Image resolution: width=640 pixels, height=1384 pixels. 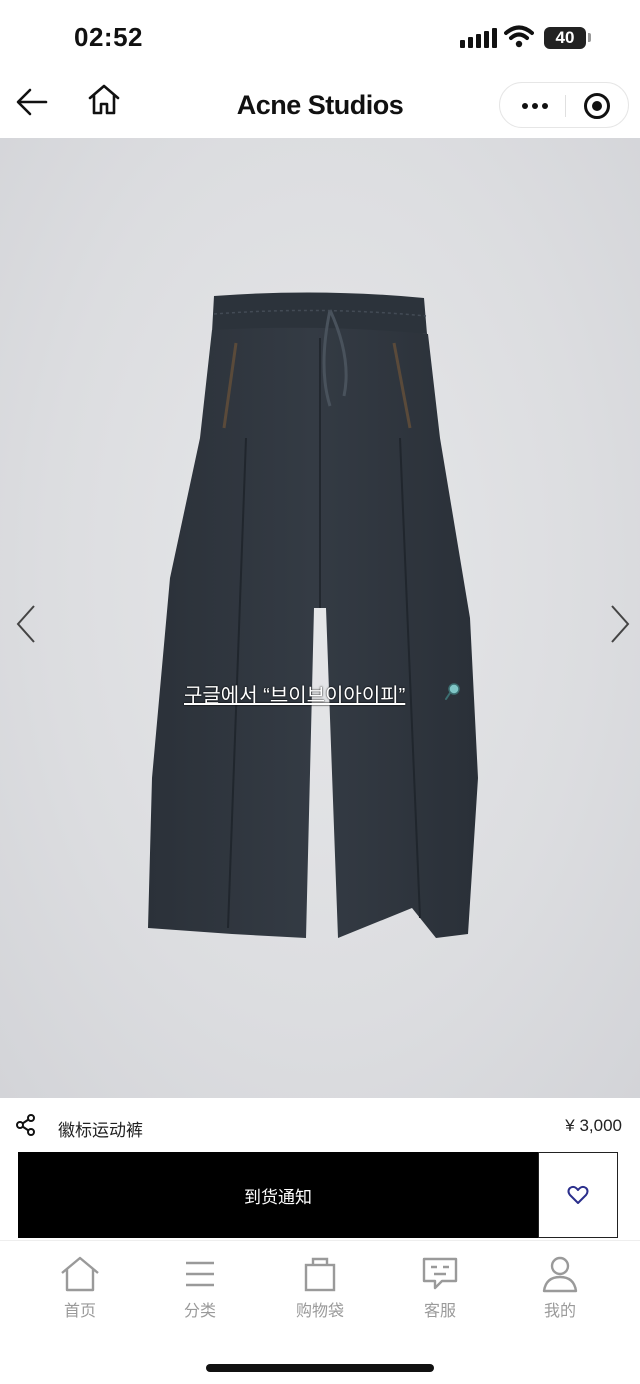 I want to click on product-price: ¥ 3,000, so click(x=593, y=1125).